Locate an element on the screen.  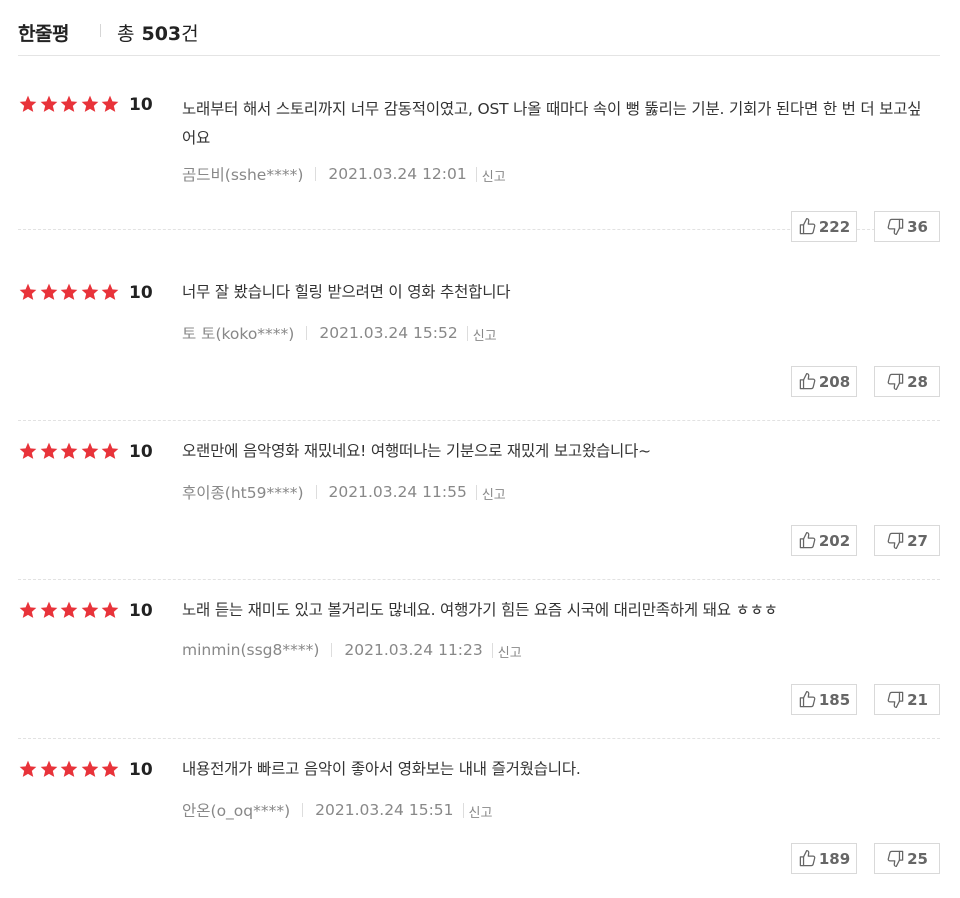
dislike-count: 25 is located at coordinates (917, 858).